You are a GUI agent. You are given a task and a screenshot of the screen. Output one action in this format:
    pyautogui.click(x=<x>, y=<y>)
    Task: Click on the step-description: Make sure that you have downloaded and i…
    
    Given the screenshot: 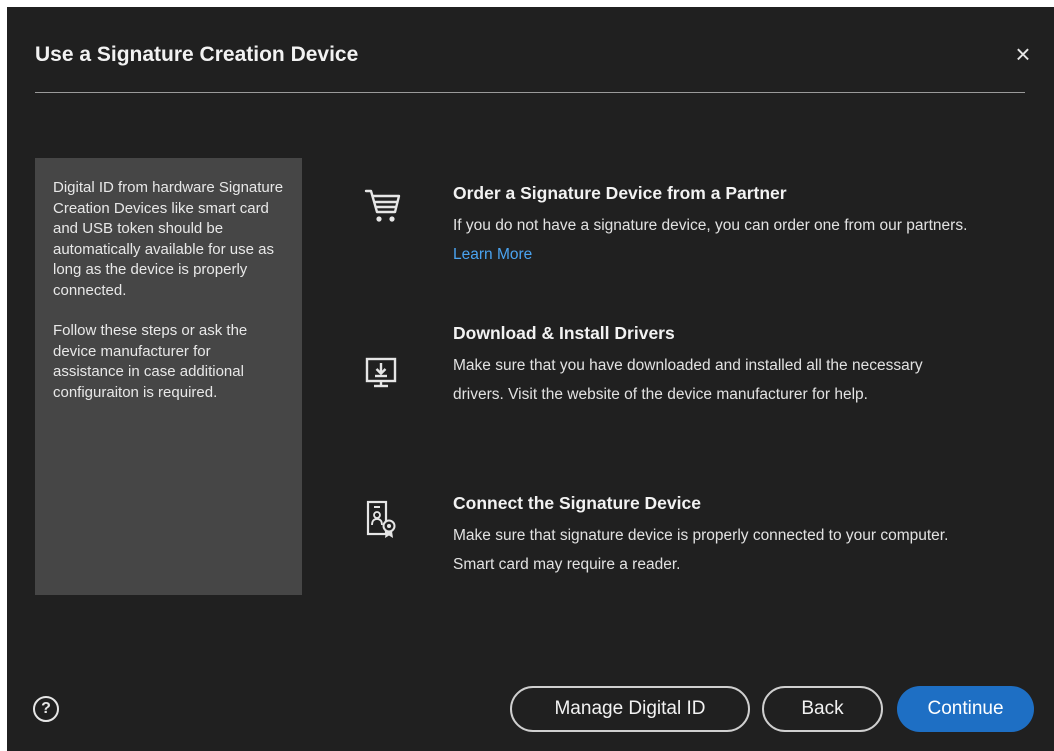 What is the action you would take?
    pyautogui.click(x=688, y=380)
    